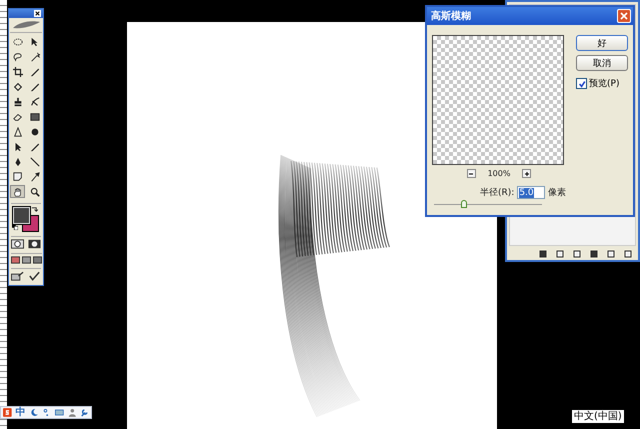 The width and height of the screenshot is (640, 429). Describe the element at coordinates (602, 63) in the screenshot. I see `dialog-button: 取消` at that location.